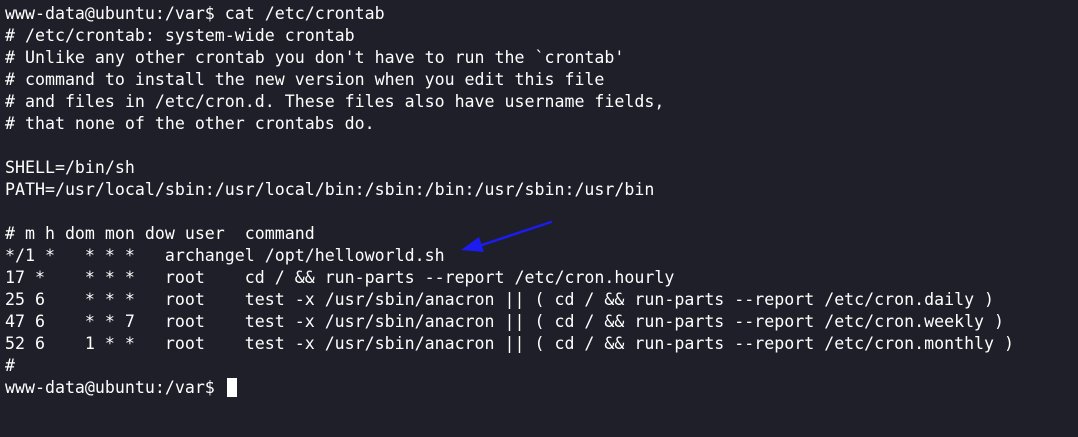 Image resolution: width=1078 pixels, height=437 pixels. Describe the element at coordinates (180, 35) in the screenshot. I see `crontab-comment-line: # /etc/crontab: system-wide crontab` at that location.